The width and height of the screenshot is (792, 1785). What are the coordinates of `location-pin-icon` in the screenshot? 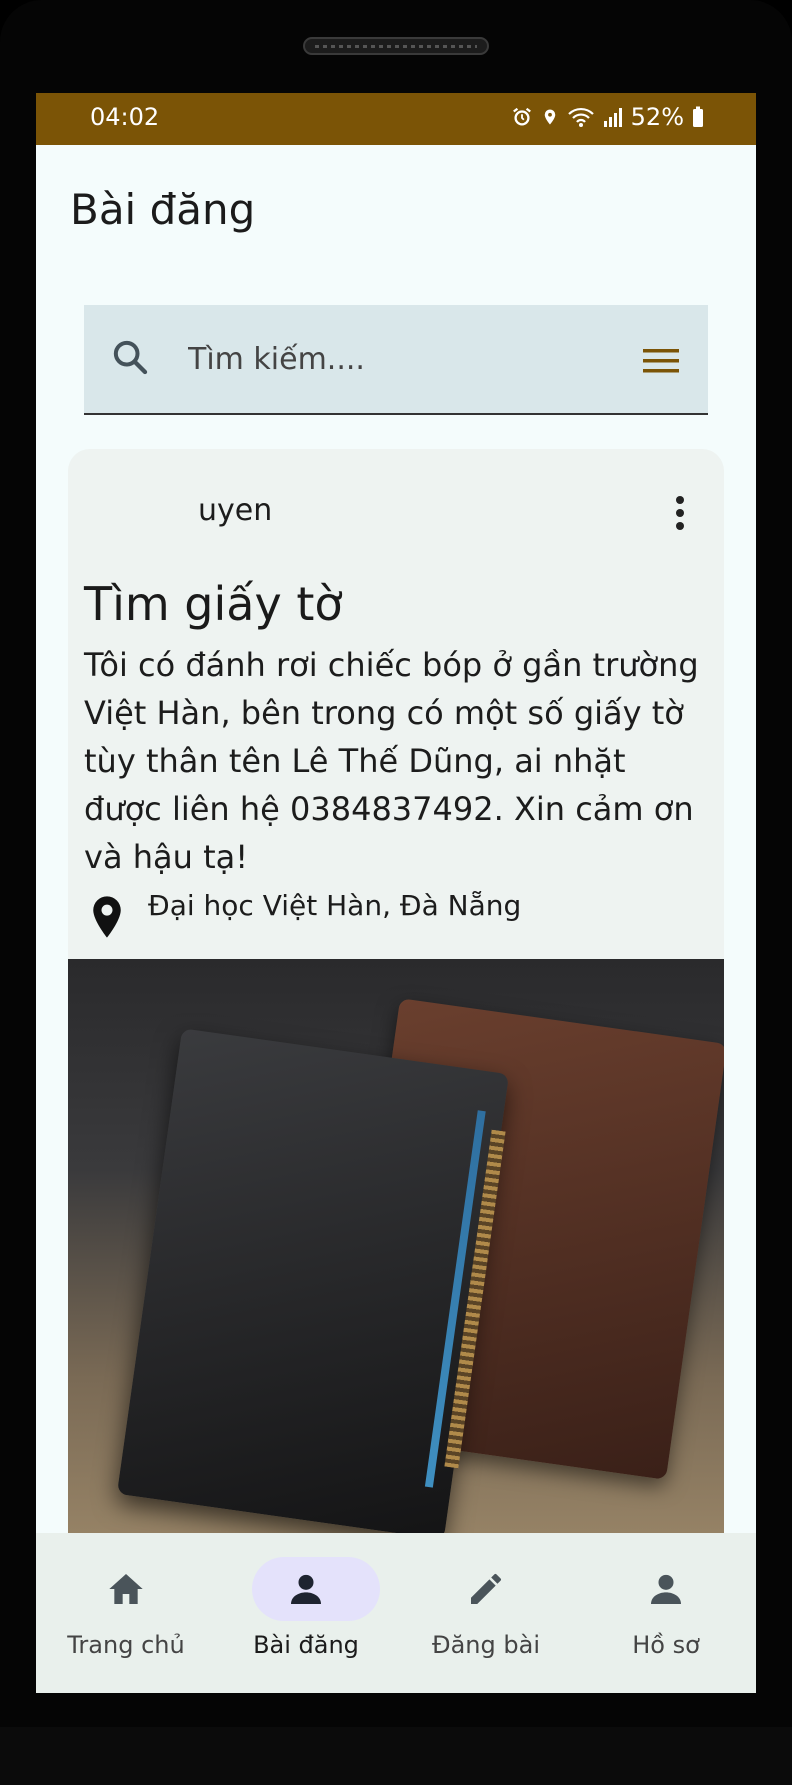 It's located at (107, 917).